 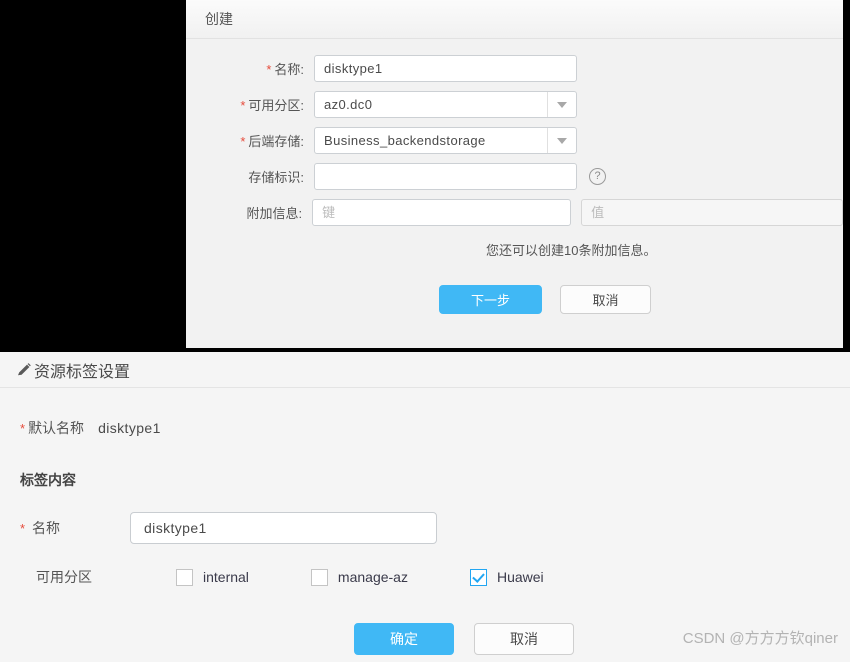 What do you see at coordinates (226, 577) in the screenshot?
I see `checkbox-label-internal: internal` at bounding box center [226, 577].